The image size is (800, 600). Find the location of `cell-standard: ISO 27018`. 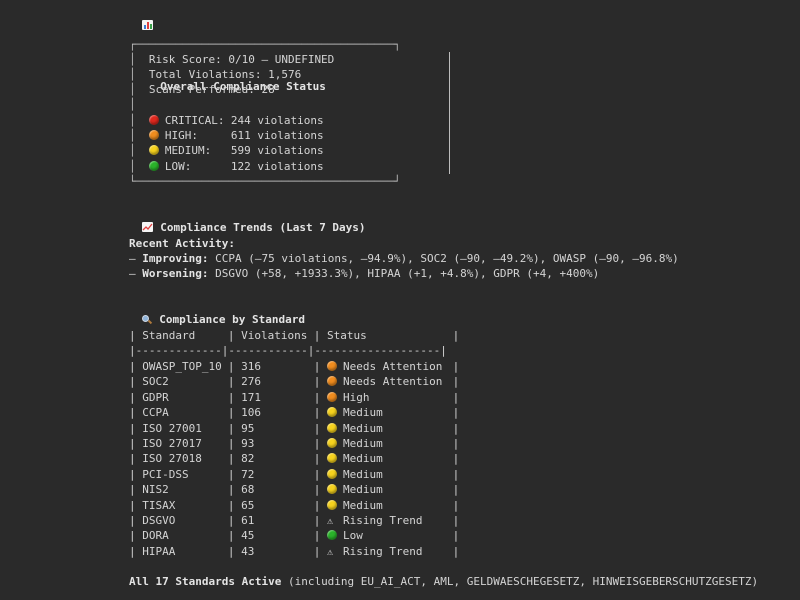

cell-standard: ISO 27018 is located at coordinates (172, 458).